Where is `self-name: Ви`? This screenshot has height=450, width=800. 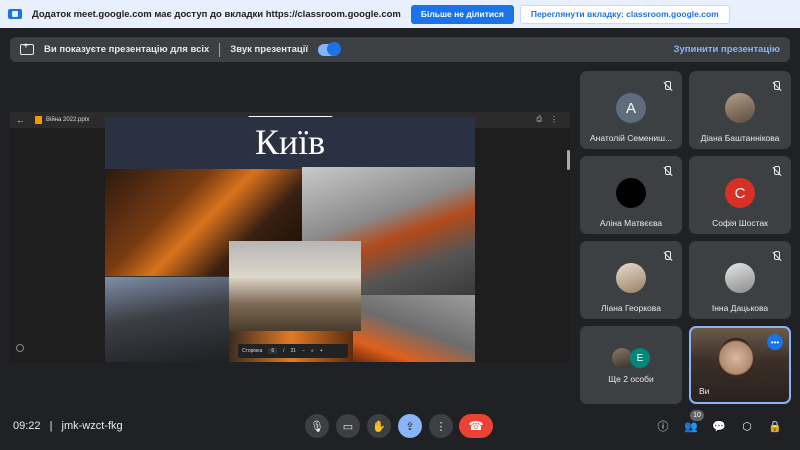 self-name: Ви is located at coordinates (704, 391).